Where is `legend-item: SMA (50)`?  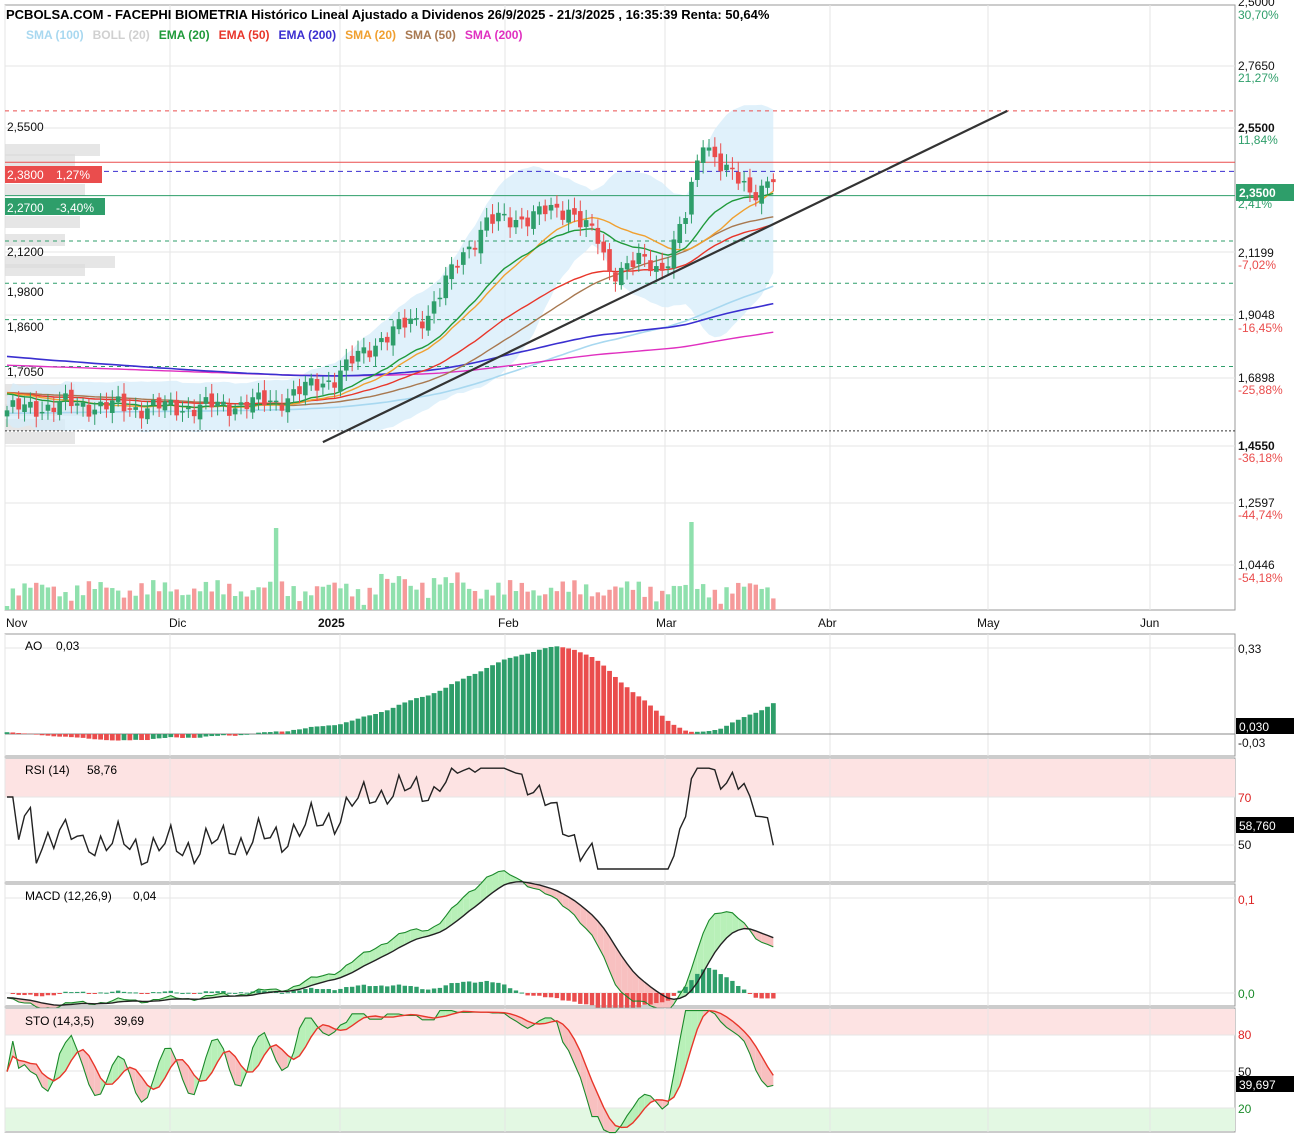 legend-item: SMA (50) is located at coordinates (430, 35).